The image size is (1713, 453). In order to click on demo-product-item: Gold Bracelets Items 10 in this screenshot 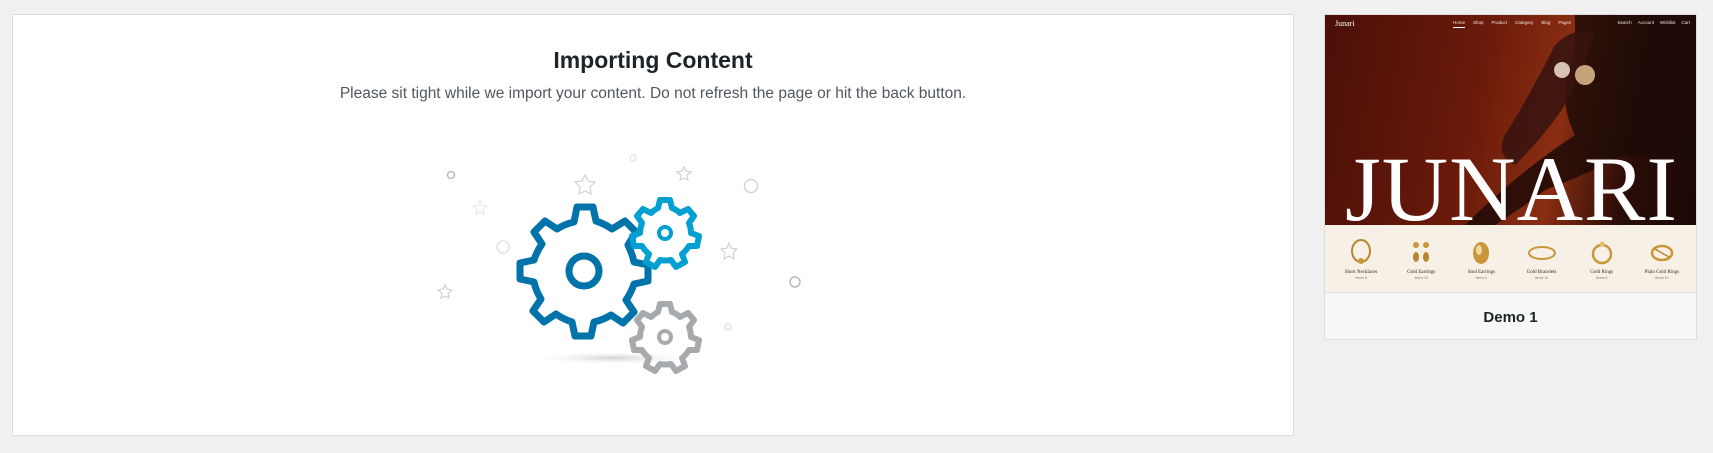, I will do `click(1542, 258)`.